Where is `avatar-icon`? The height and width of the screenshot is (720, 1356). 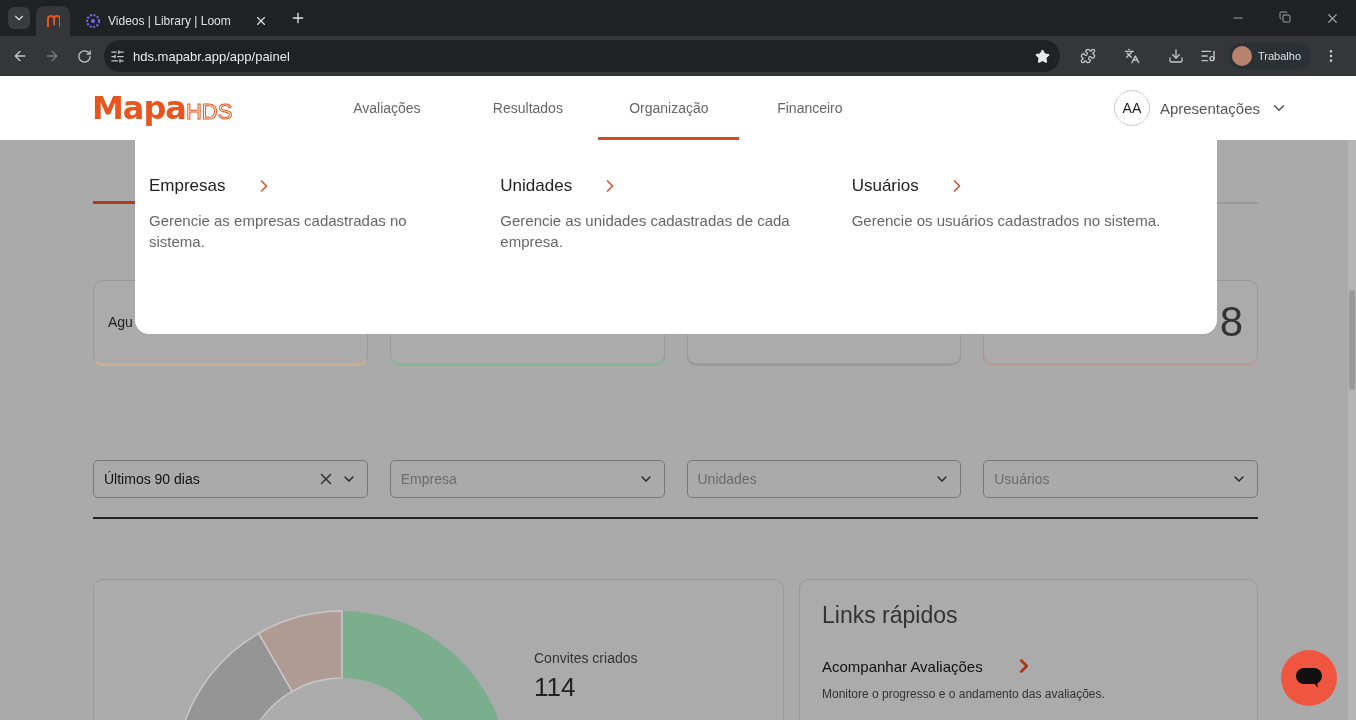 avatar-icon is located at coordinates (1242, 56).